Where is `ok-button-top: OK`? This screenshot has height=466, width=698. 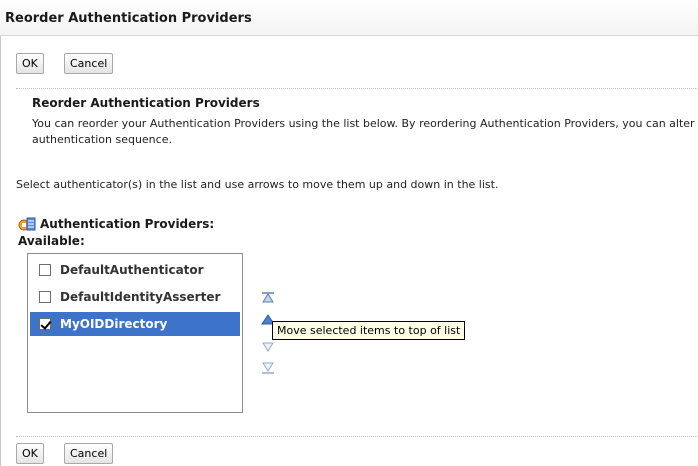
ok-button-top: OK is located at coordinates (30, 63).